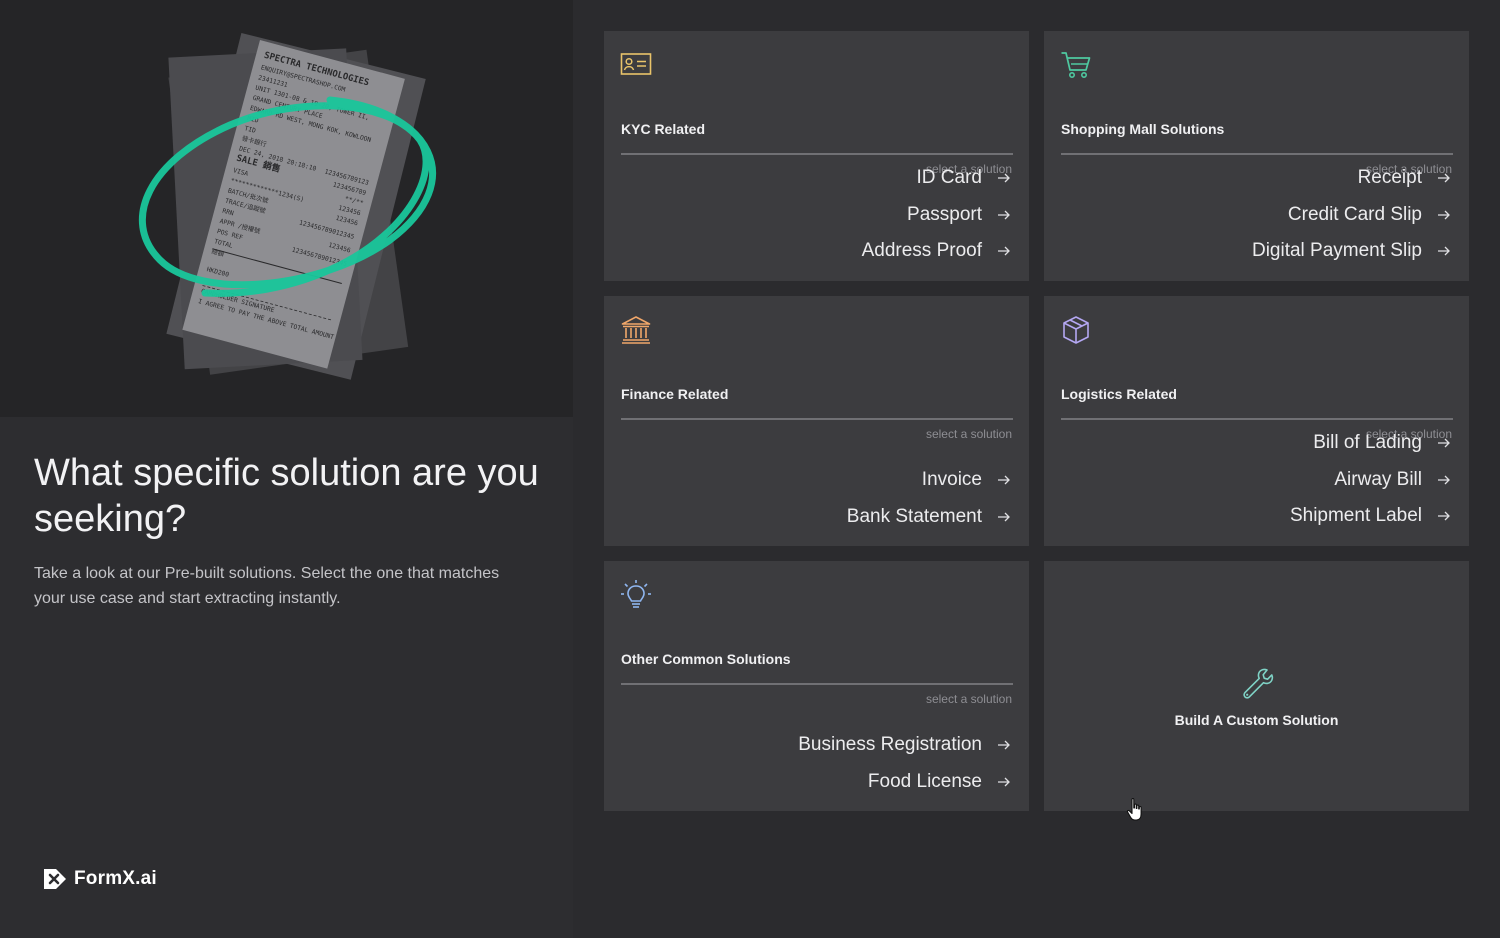 This screenshot has width=1500, height=938. What do you see at coordinates (967, 480) in the screenshot?
I see `option-invoice: Invoice` at bounding box center [967, 480].